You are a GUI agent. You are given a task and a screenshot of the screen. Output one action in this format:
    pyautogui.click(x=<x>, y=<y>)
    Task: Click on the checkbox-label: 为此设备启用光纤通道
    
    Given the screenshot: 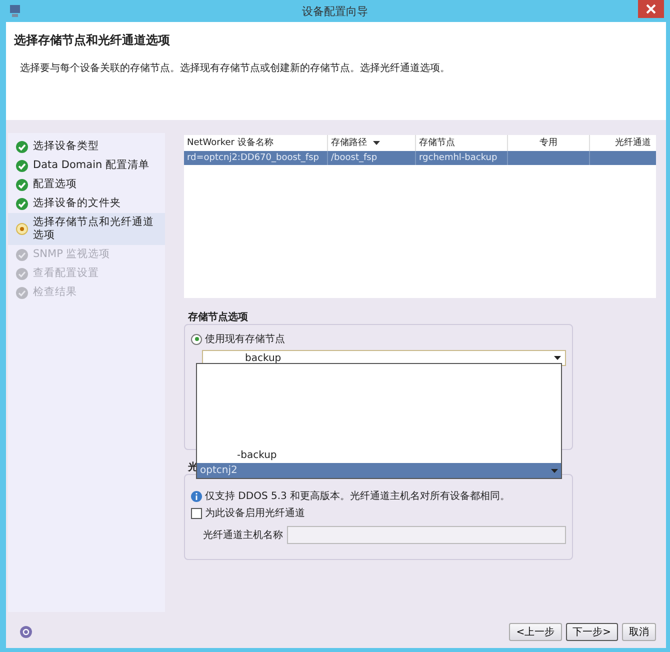 What is the action you would take?
    pyautogui.click(x=255, y=513)
    